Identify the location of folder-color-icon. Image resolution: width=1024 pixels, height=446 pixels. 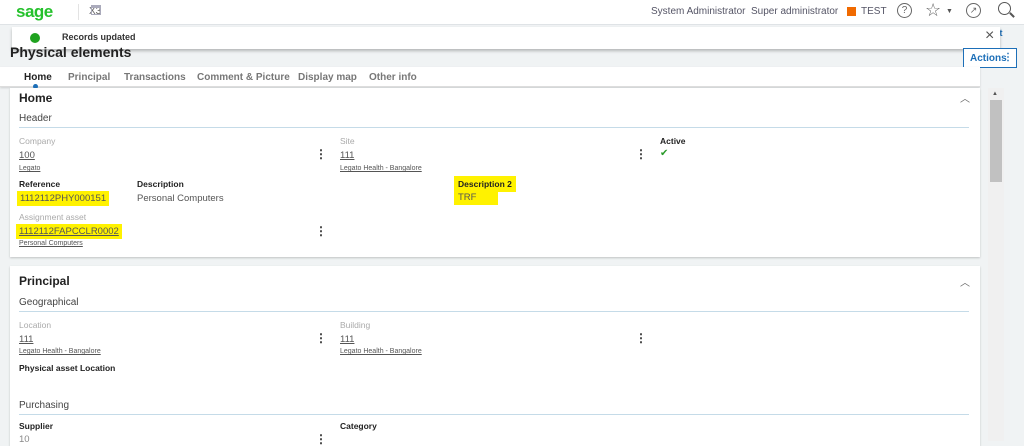
(851, 11).